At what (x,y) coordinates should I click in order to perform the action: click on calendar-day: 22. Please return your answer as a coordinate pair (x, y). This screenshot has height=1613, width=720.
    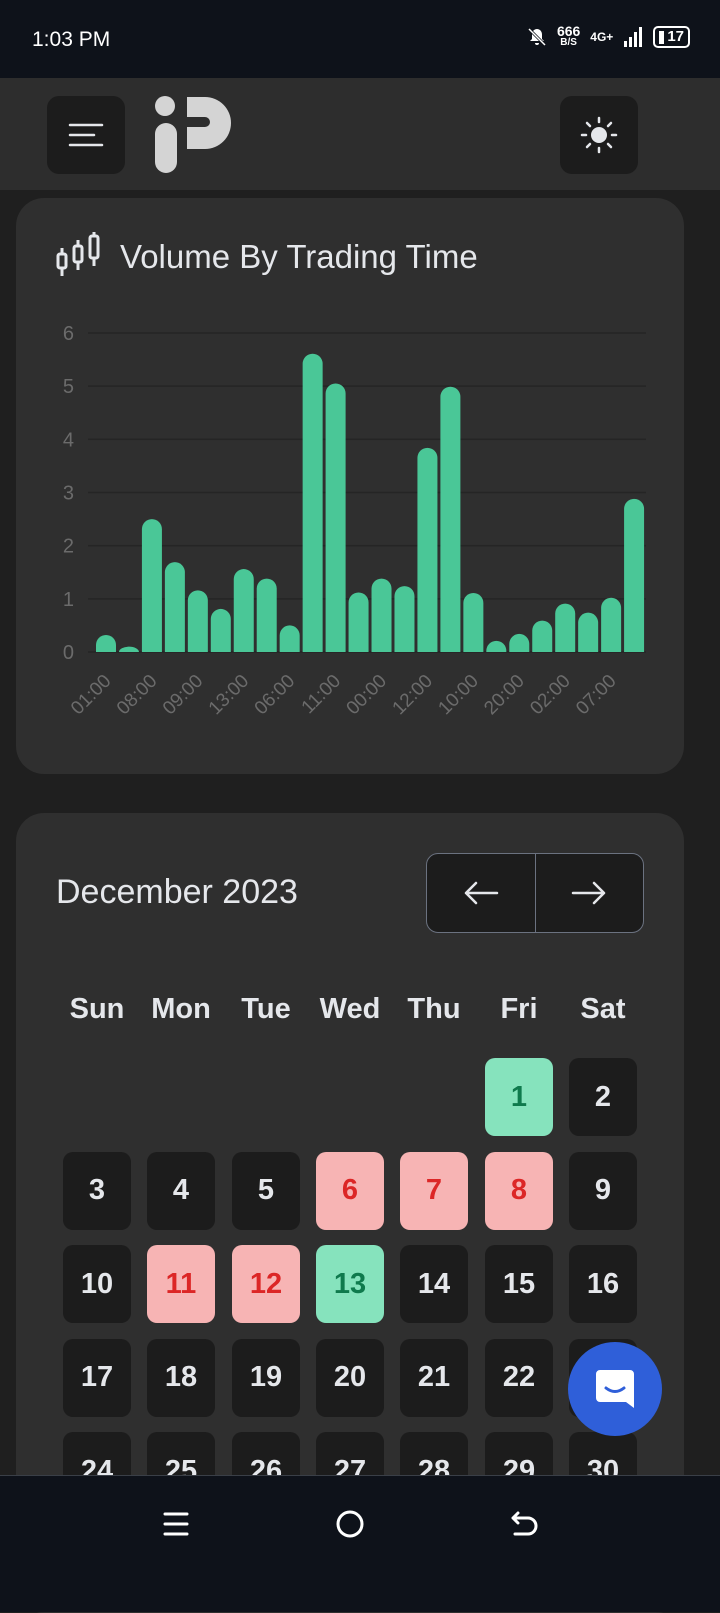
    Looking at the image, I should click on (519, 1377).